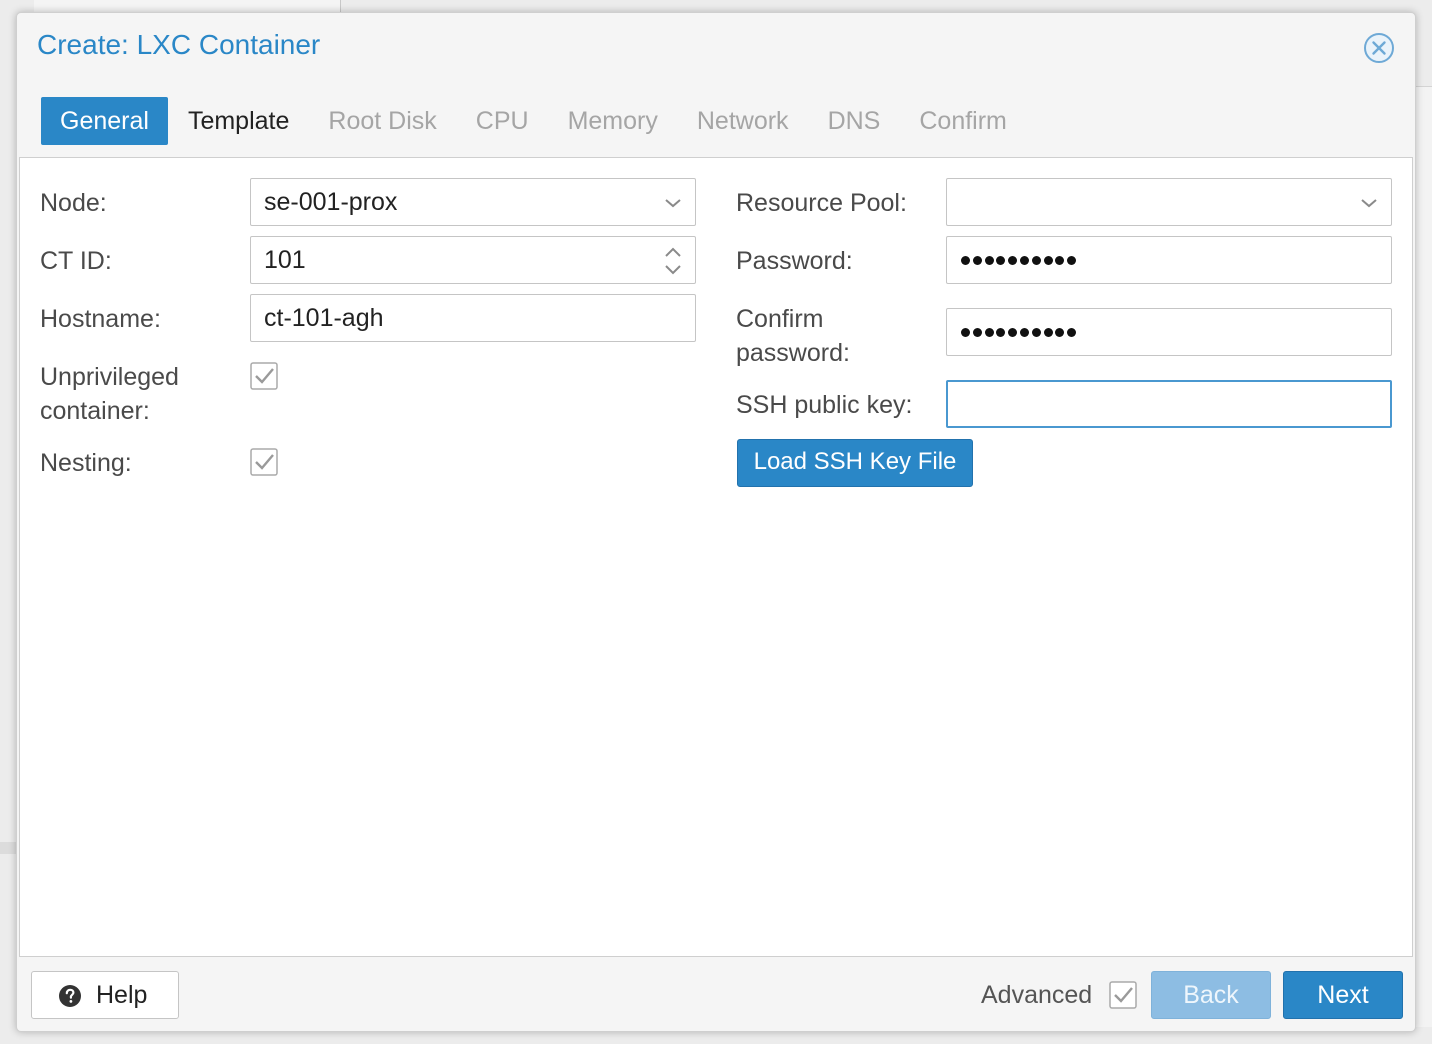 Image resolution: width=1432 pixels, height=1044 pixels. I want to click on confirm-password-label-line2: password:, so click(793, 353).